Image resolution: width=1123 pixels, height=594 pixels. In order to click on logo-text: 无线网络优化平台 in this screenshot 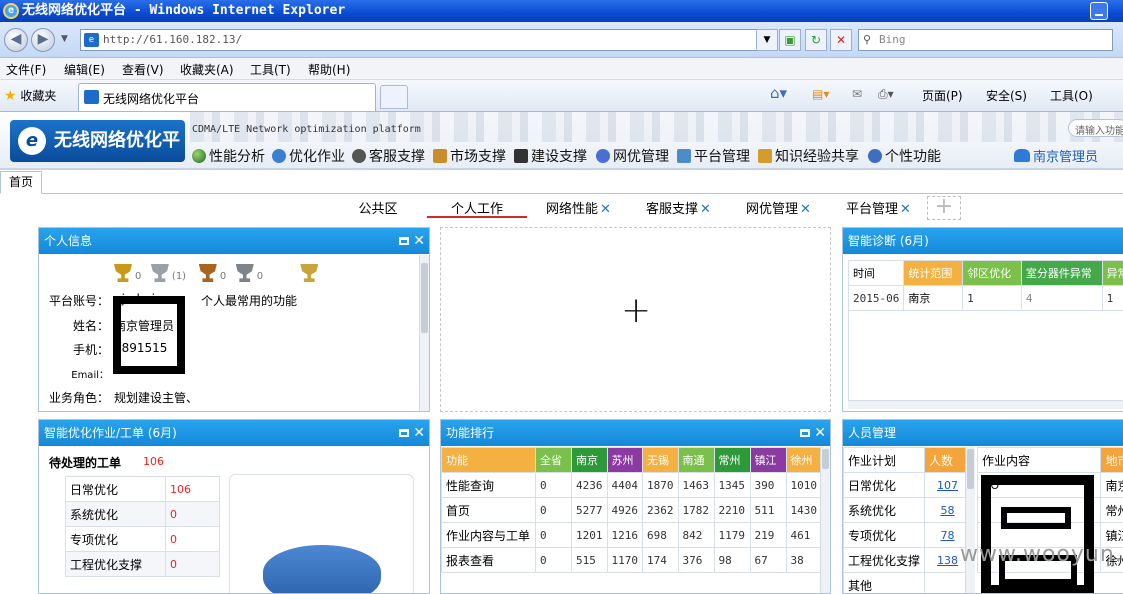, I will do `click(117, 150)`.